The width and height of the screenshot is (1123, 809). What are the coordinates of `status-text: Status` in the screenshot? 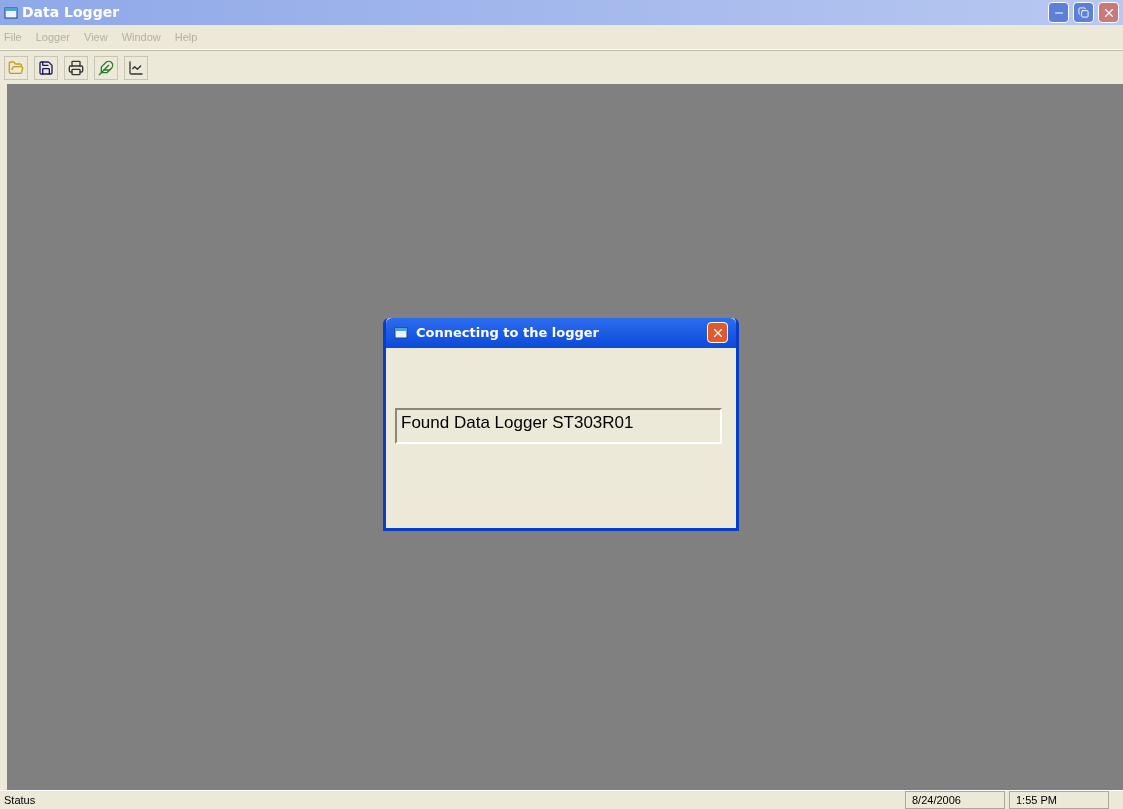 It's located at (20, 800).